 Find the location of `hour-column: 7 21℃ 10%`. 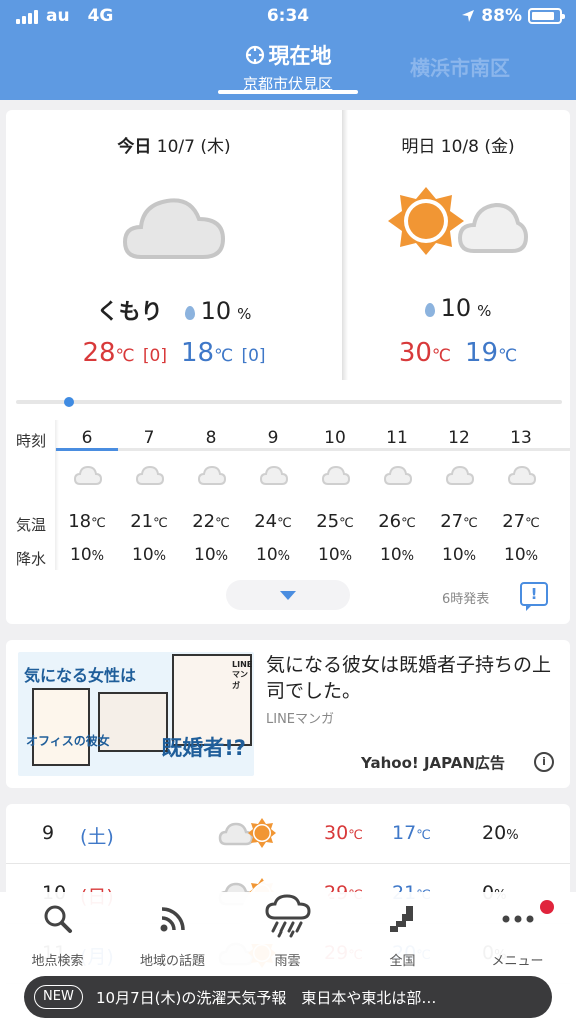

hour-column: 7 21℃ 10% is located at coordinates (149, 495).